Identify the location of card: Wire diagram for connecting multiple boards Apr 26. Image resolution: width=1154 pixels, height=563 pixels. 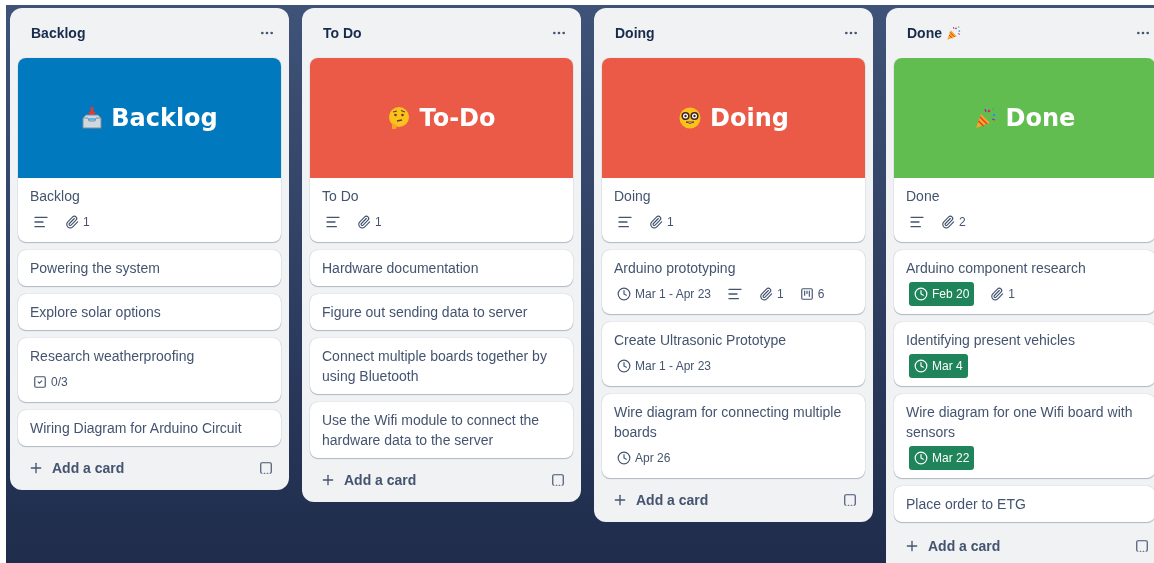
(733, 436).